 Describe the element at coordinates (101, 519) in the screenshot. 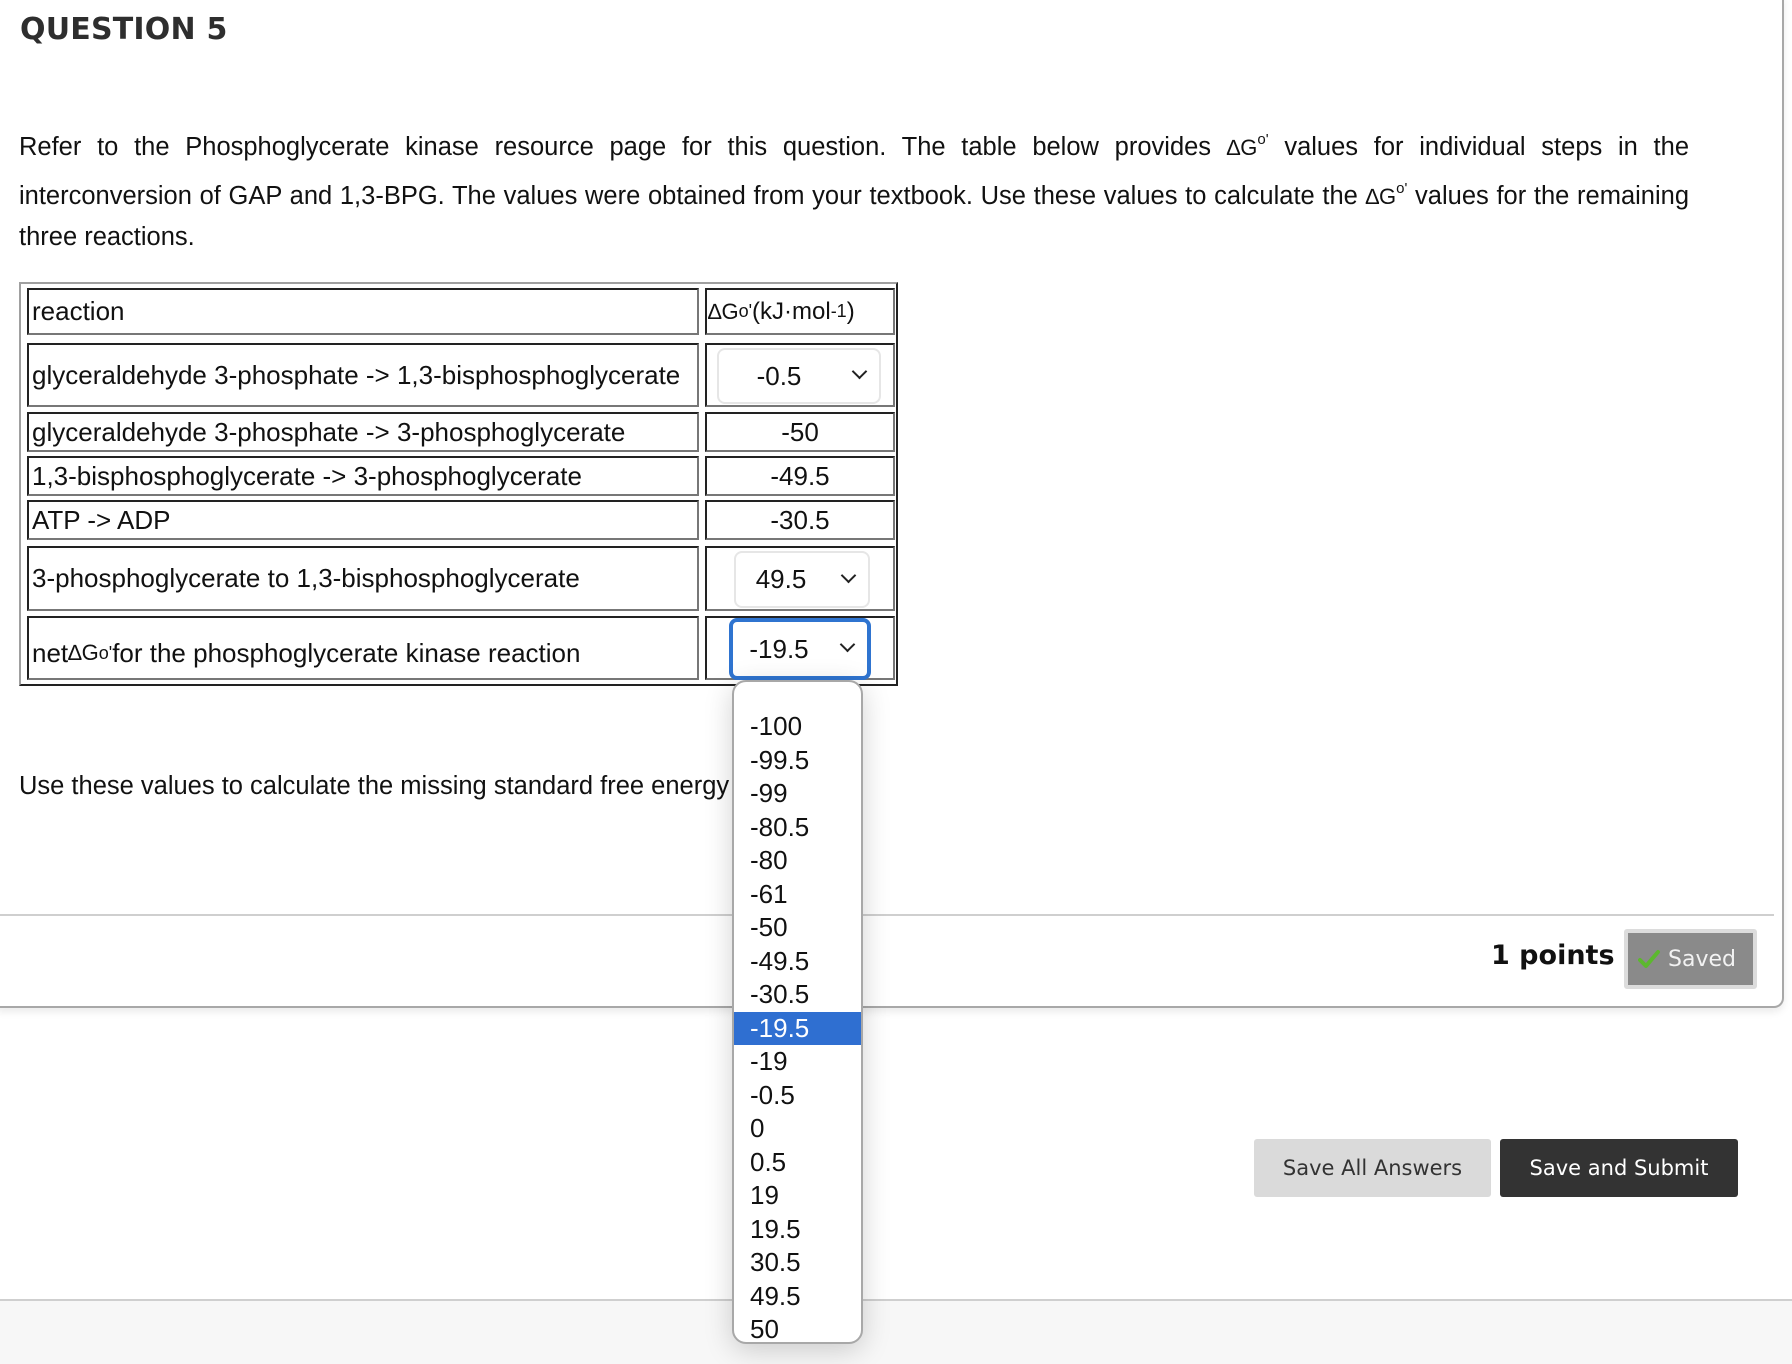

I see `reaction-label: ATP -> ADP` at that location.